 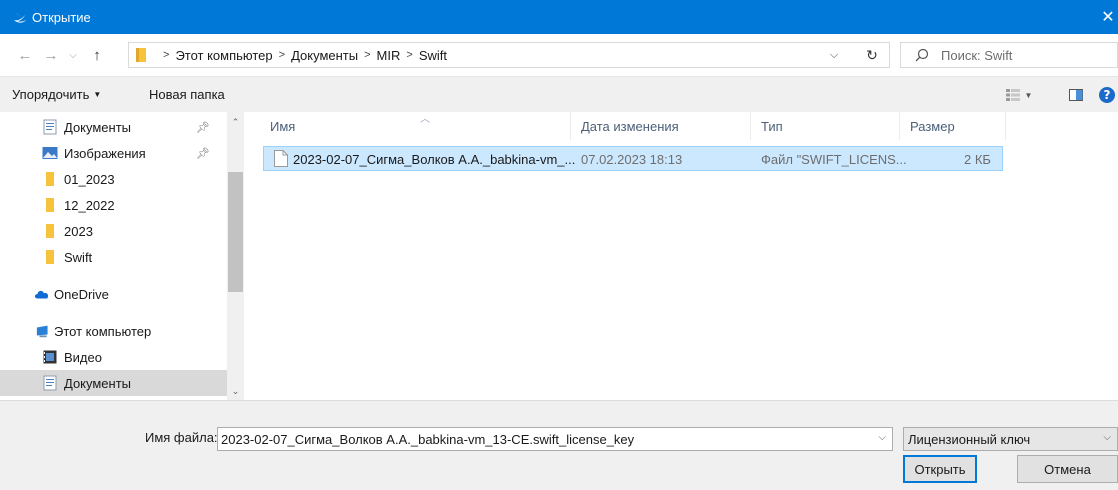 What do you see at coordinates (113, 257) in the screenshot?
I see `sidebar-item-folder-swift: Swift` at bounding box center [113, 257].